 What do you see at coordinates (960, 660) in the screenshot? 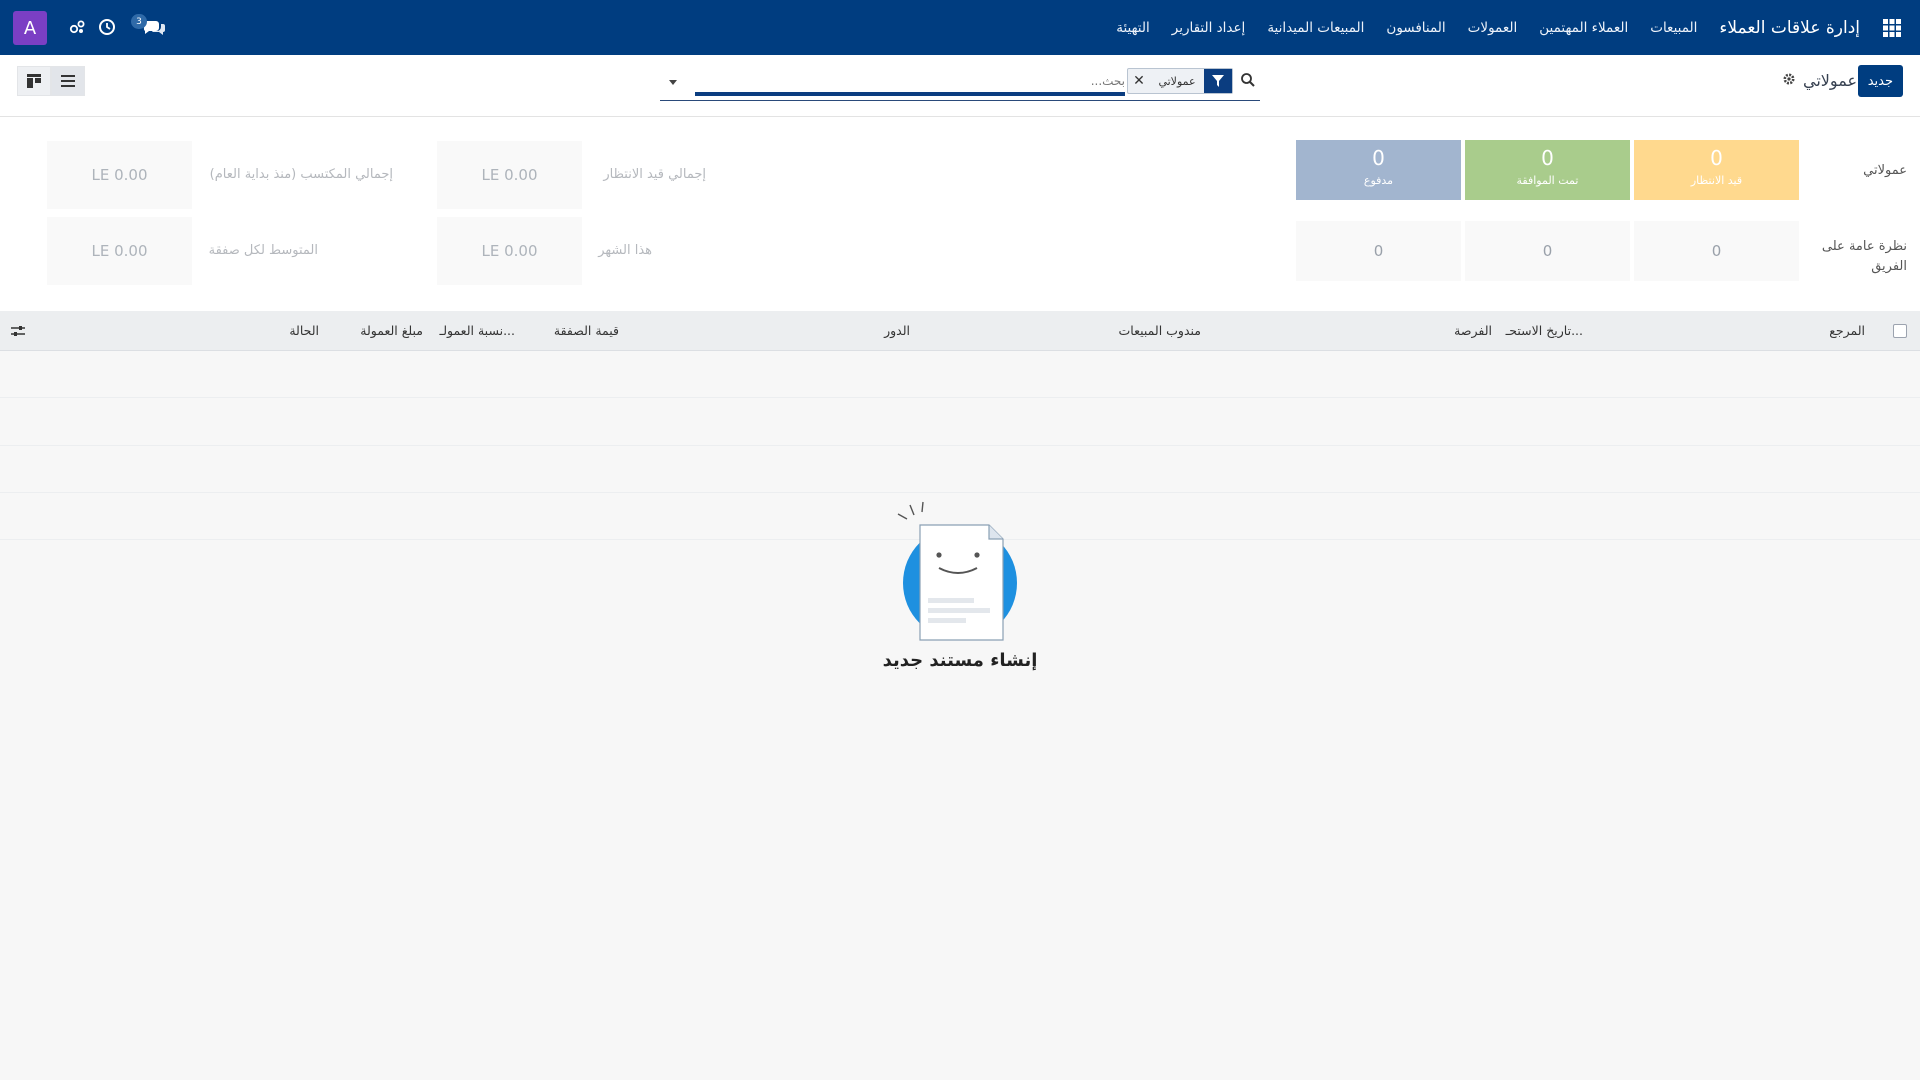
I see `empty-state-title: إنشاء مستند جديد` at bounding box center [960, 660].